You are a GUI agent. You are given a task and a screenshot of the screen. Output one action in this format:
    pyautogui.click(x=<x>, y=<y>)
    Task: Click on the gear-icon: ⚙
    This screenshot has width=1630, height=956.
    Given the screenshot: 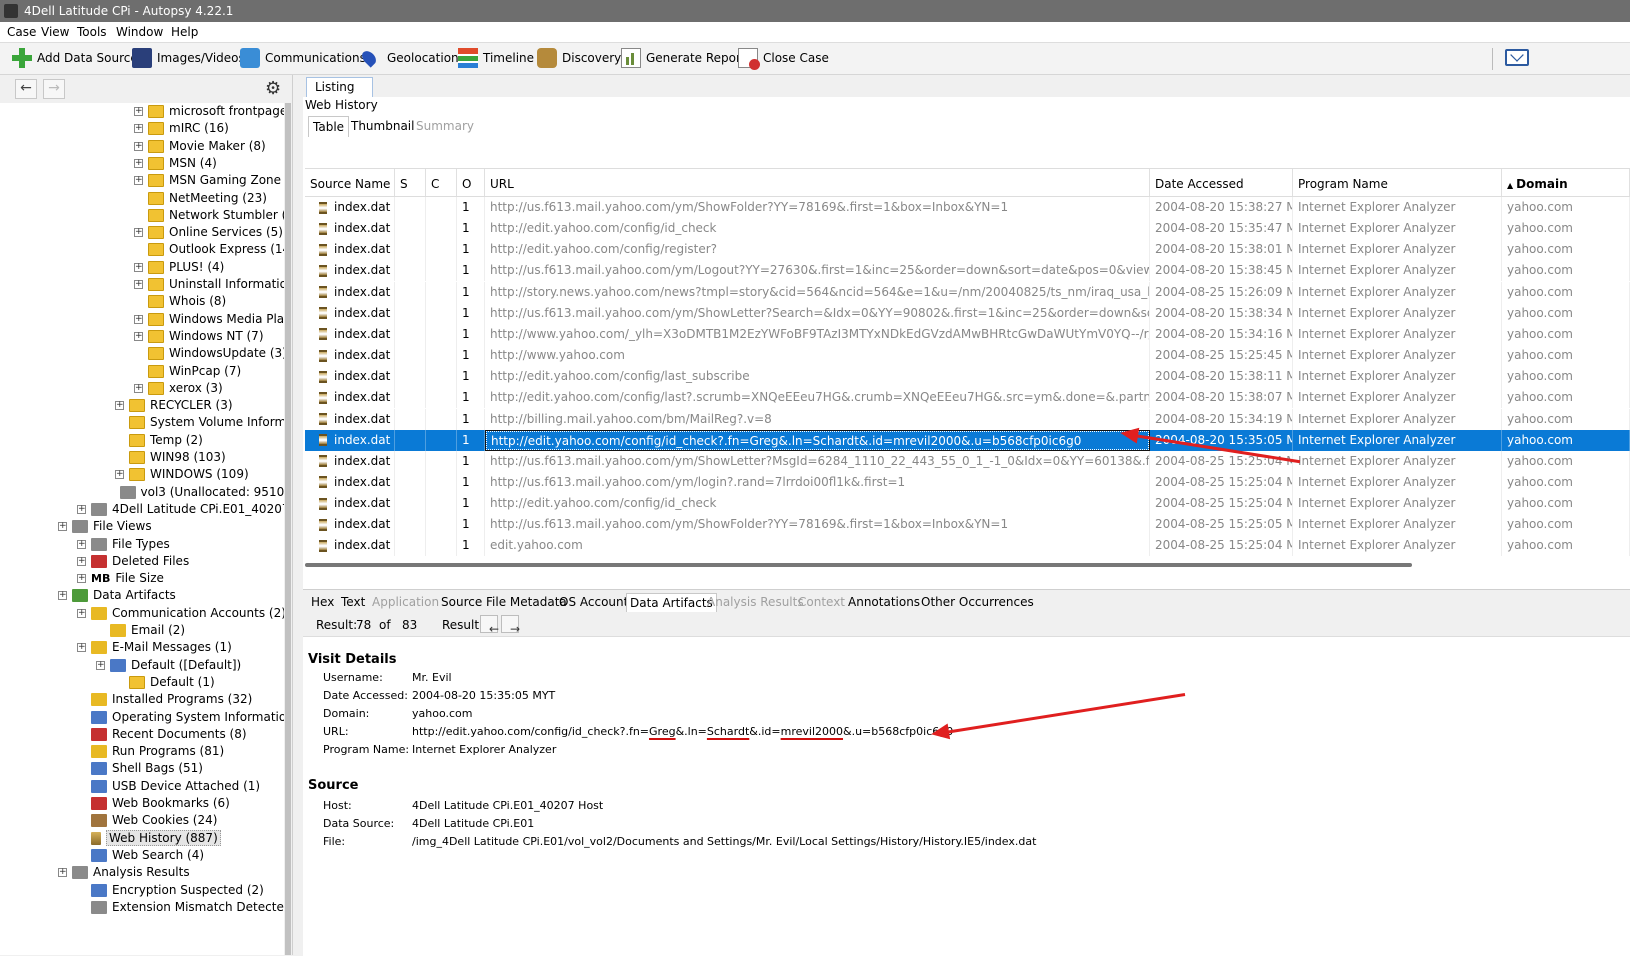 What is the action you would take?
    pyautogui.click(x=273, y=89)
    